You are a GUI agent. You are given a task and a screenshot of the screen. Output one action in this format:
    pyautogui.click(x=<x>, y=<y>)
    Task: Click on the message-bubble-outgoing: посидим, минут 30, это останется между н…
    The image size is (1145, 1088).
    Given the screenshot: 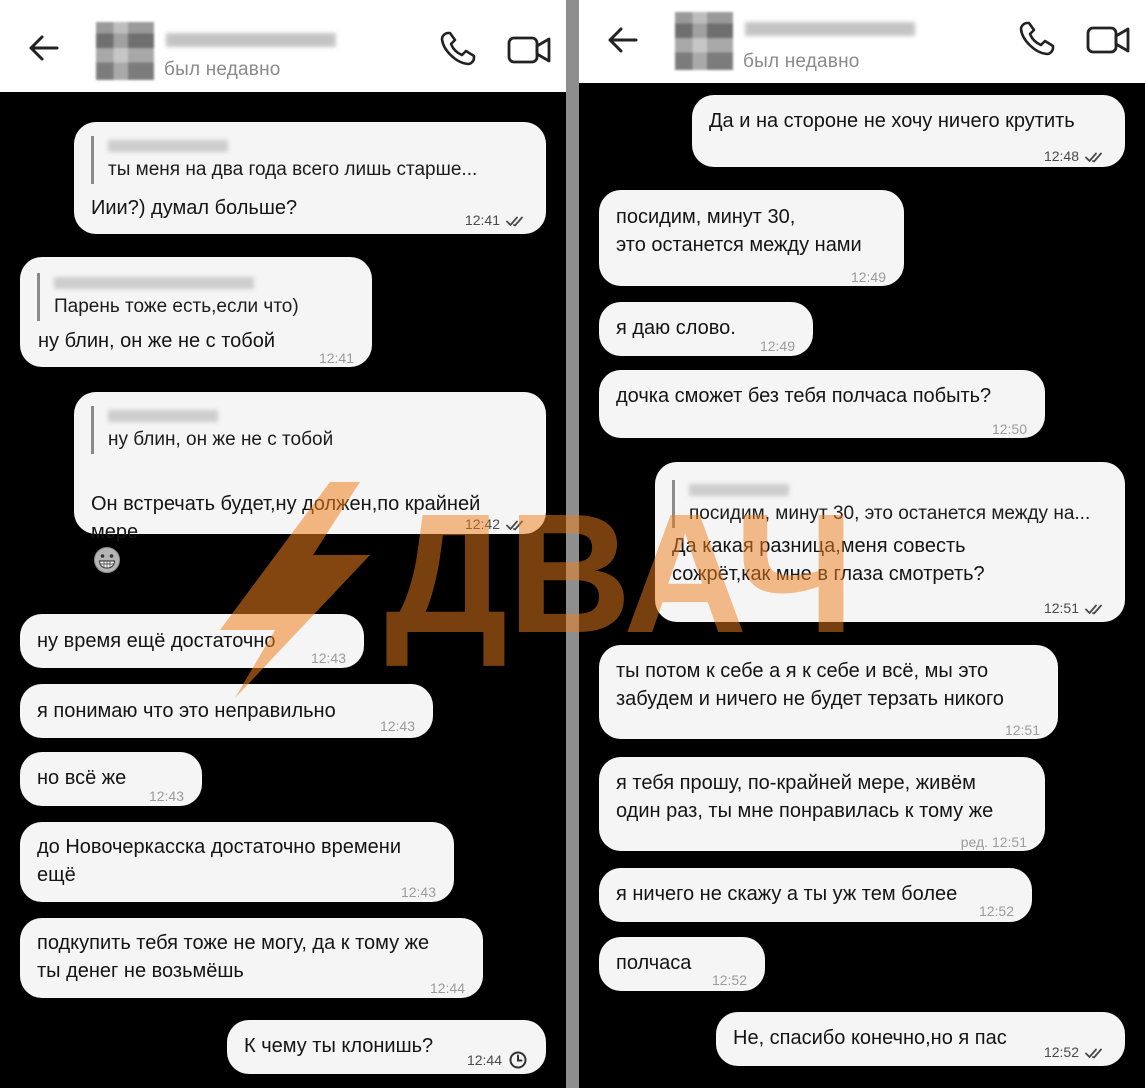 What is the action you would take?
    pyautogui.click(x=890, y=542)
    